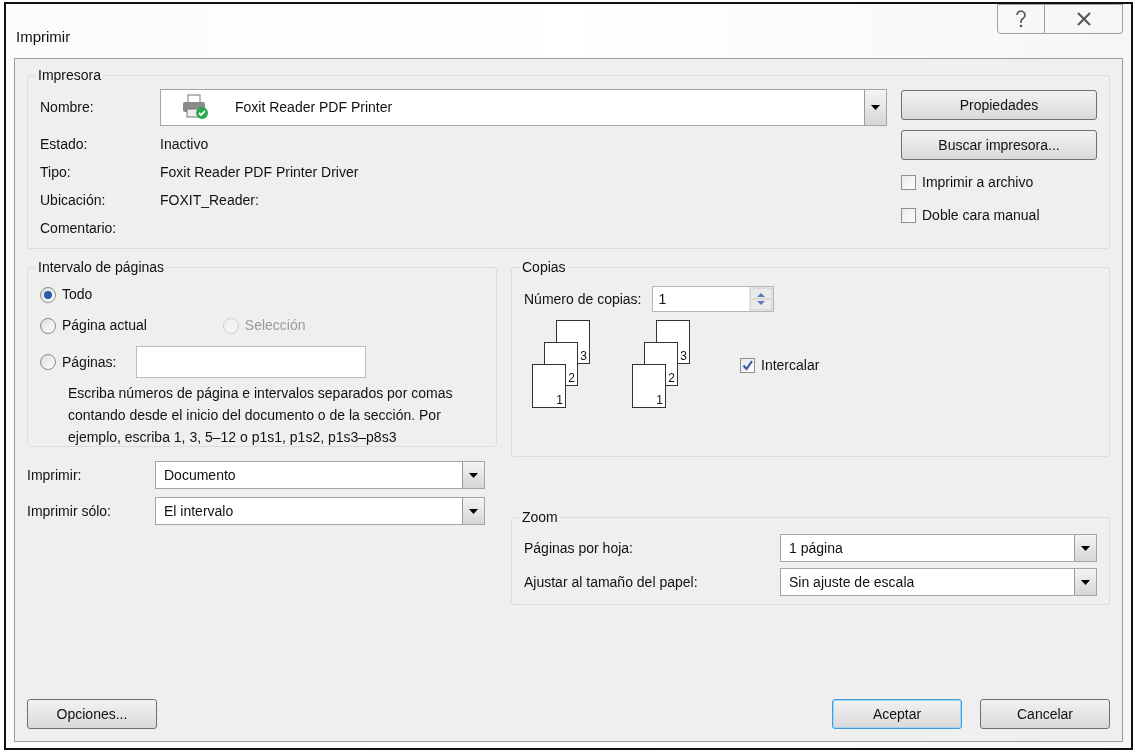 This screenshot has height=754, width=1137. Describe the element at coordinates (67, 107) in the screenshot. I see `field-label: Nombre:` at that location.